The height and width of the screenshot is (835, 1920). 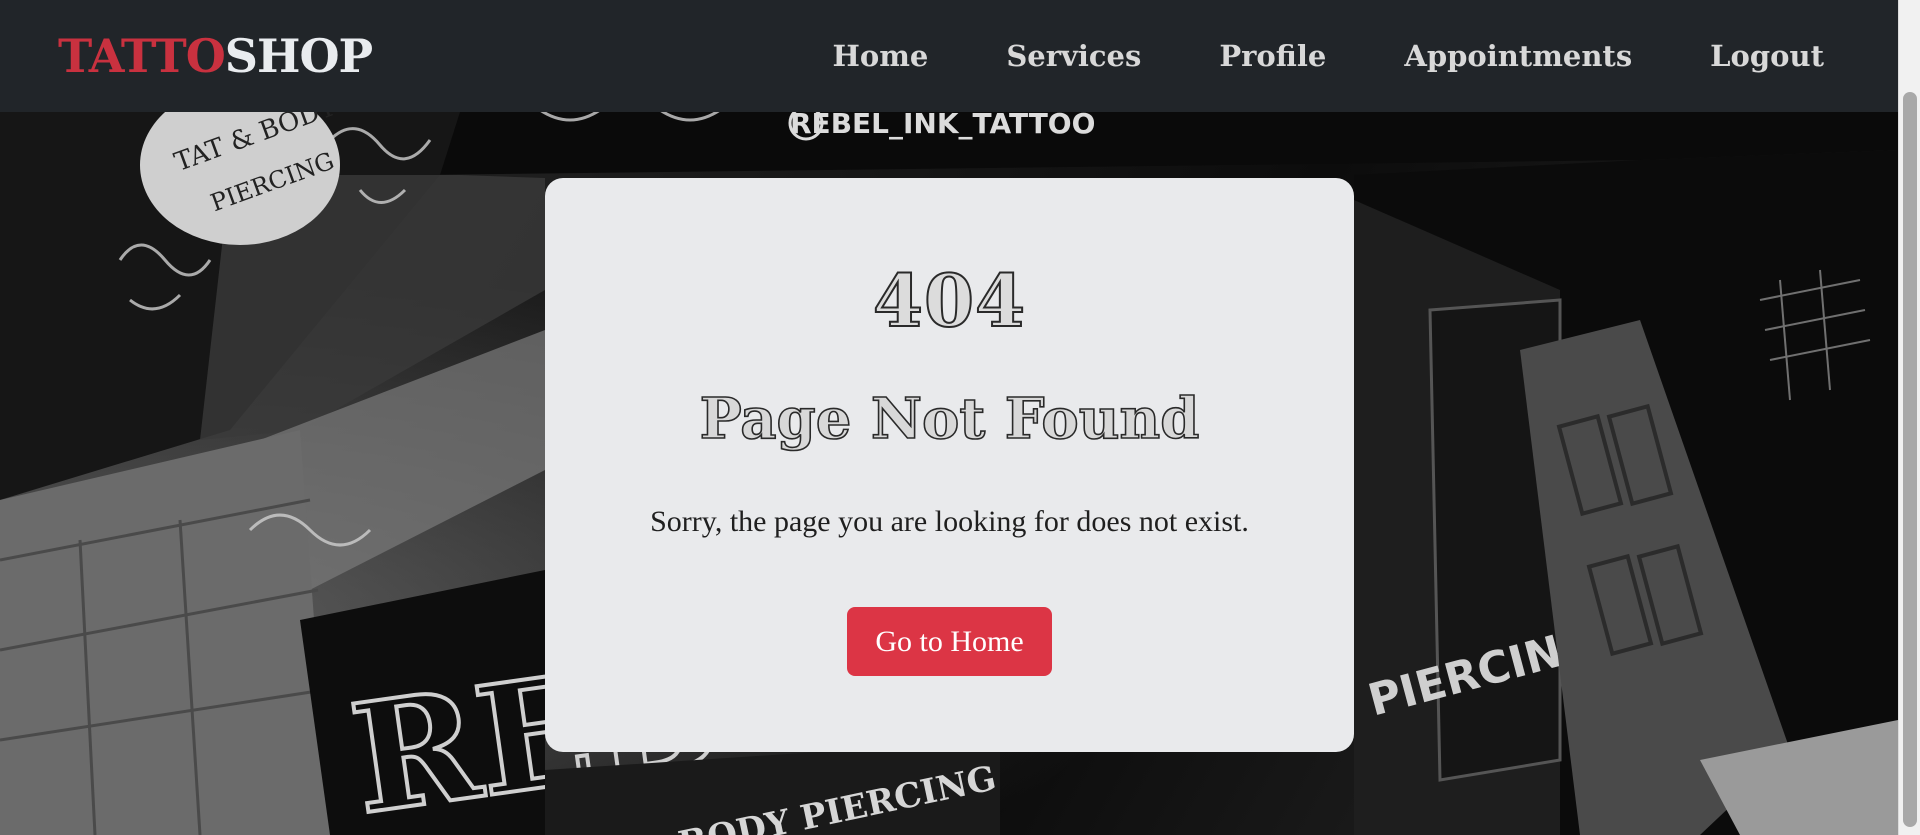 I want to click on nav-link-home: Home, so click(x=880, y=56).